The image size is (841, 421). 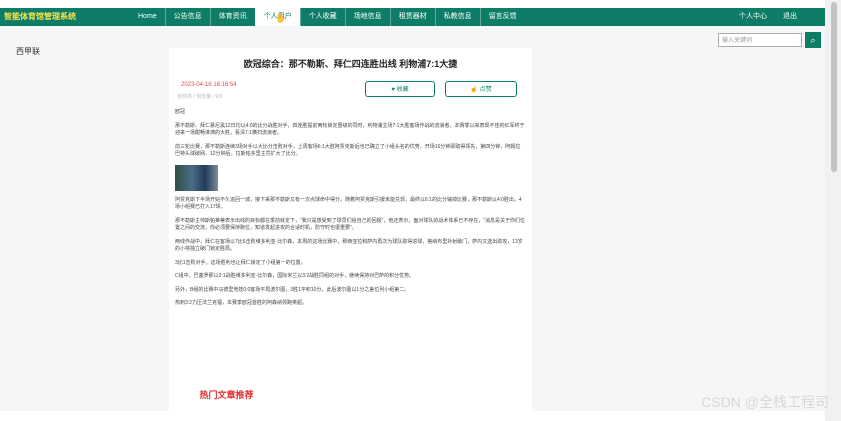 What do you see at coordinates (760, 40) in the screenshot?
I see `search-input: 输入关键词` at bounding box center [760, 40].